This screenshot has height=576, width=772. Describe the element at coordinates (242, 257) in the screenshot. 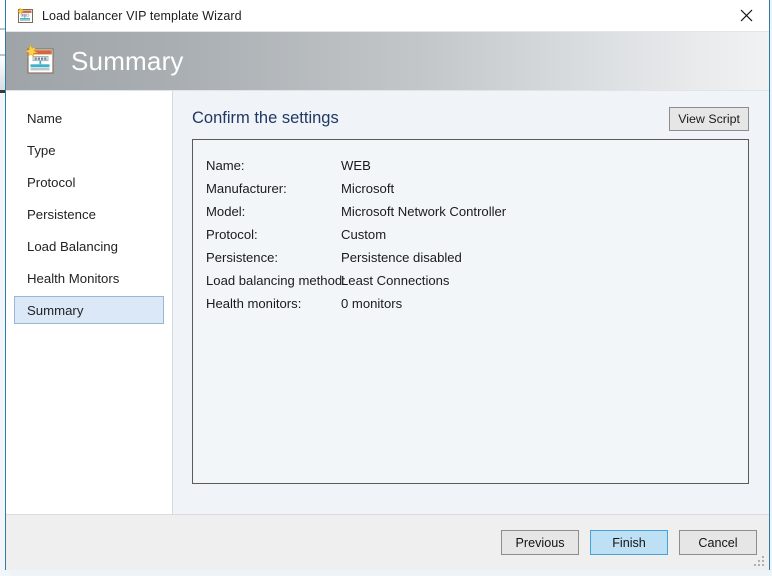

I see `summary-label-persistence: Persistence:` at that location.